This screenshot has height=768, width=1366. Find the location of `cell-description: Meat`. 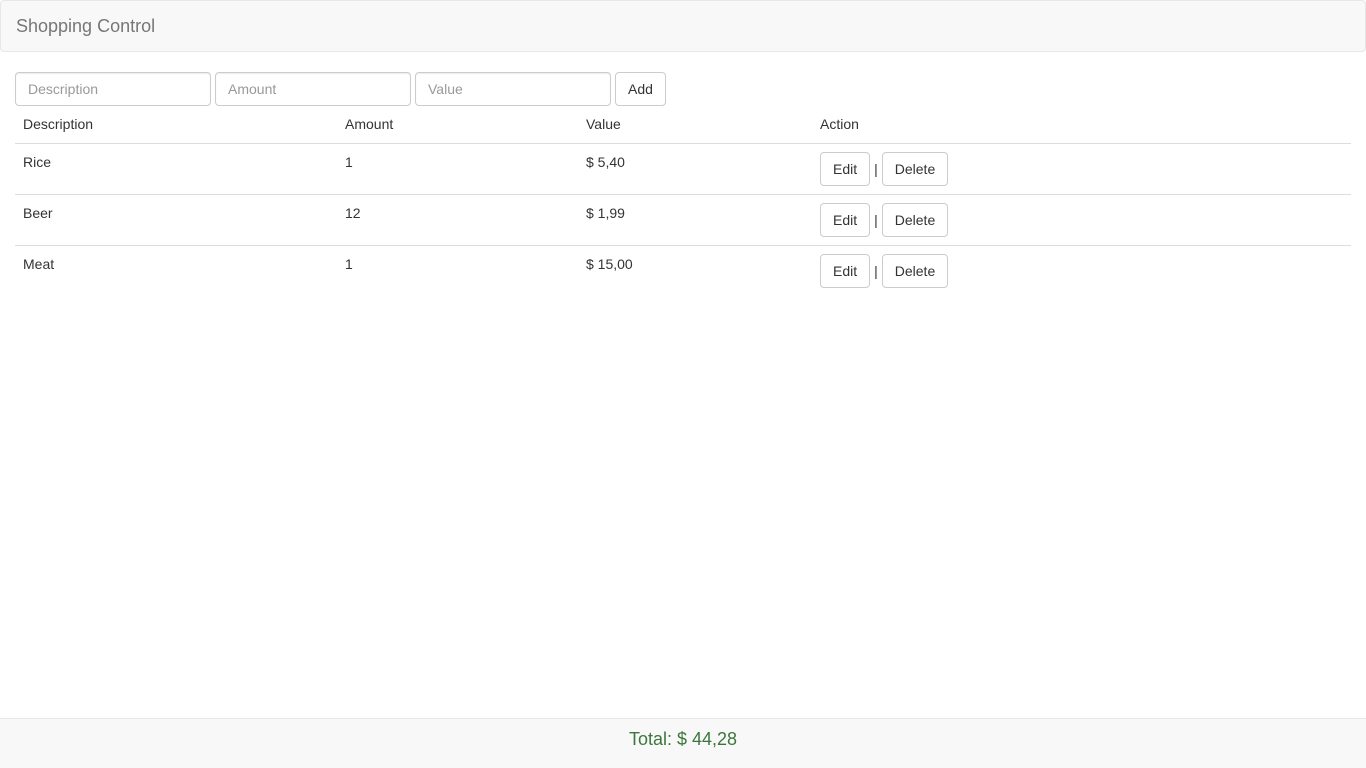

cell-description: Meat is located at coordinates (39, 263).